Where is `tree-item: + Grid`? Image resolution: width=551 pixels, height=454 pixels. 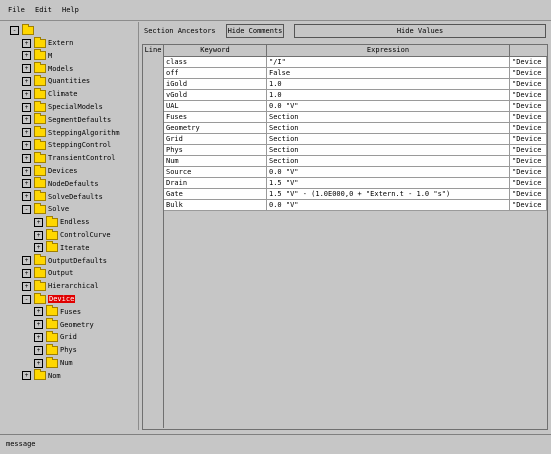
tree-item: + Grid is located at coordinates (55, 336).